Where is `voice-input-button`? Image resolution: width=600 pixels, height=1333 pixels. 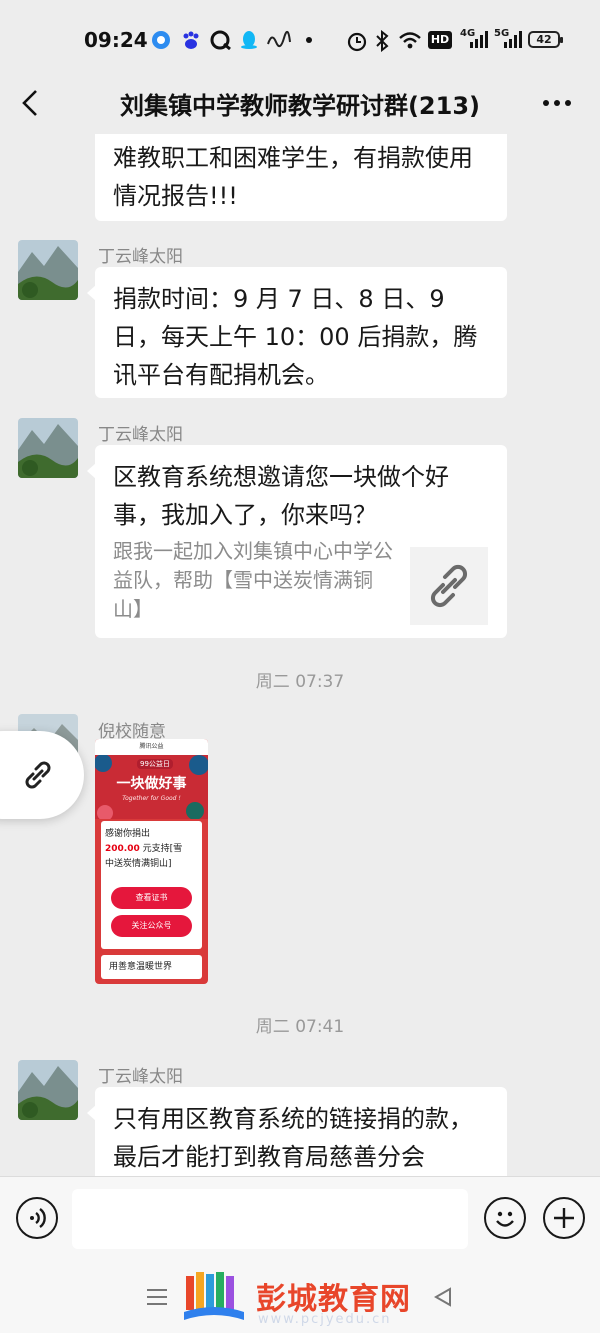 voice-input-button is located at coordinates (37, 1218).